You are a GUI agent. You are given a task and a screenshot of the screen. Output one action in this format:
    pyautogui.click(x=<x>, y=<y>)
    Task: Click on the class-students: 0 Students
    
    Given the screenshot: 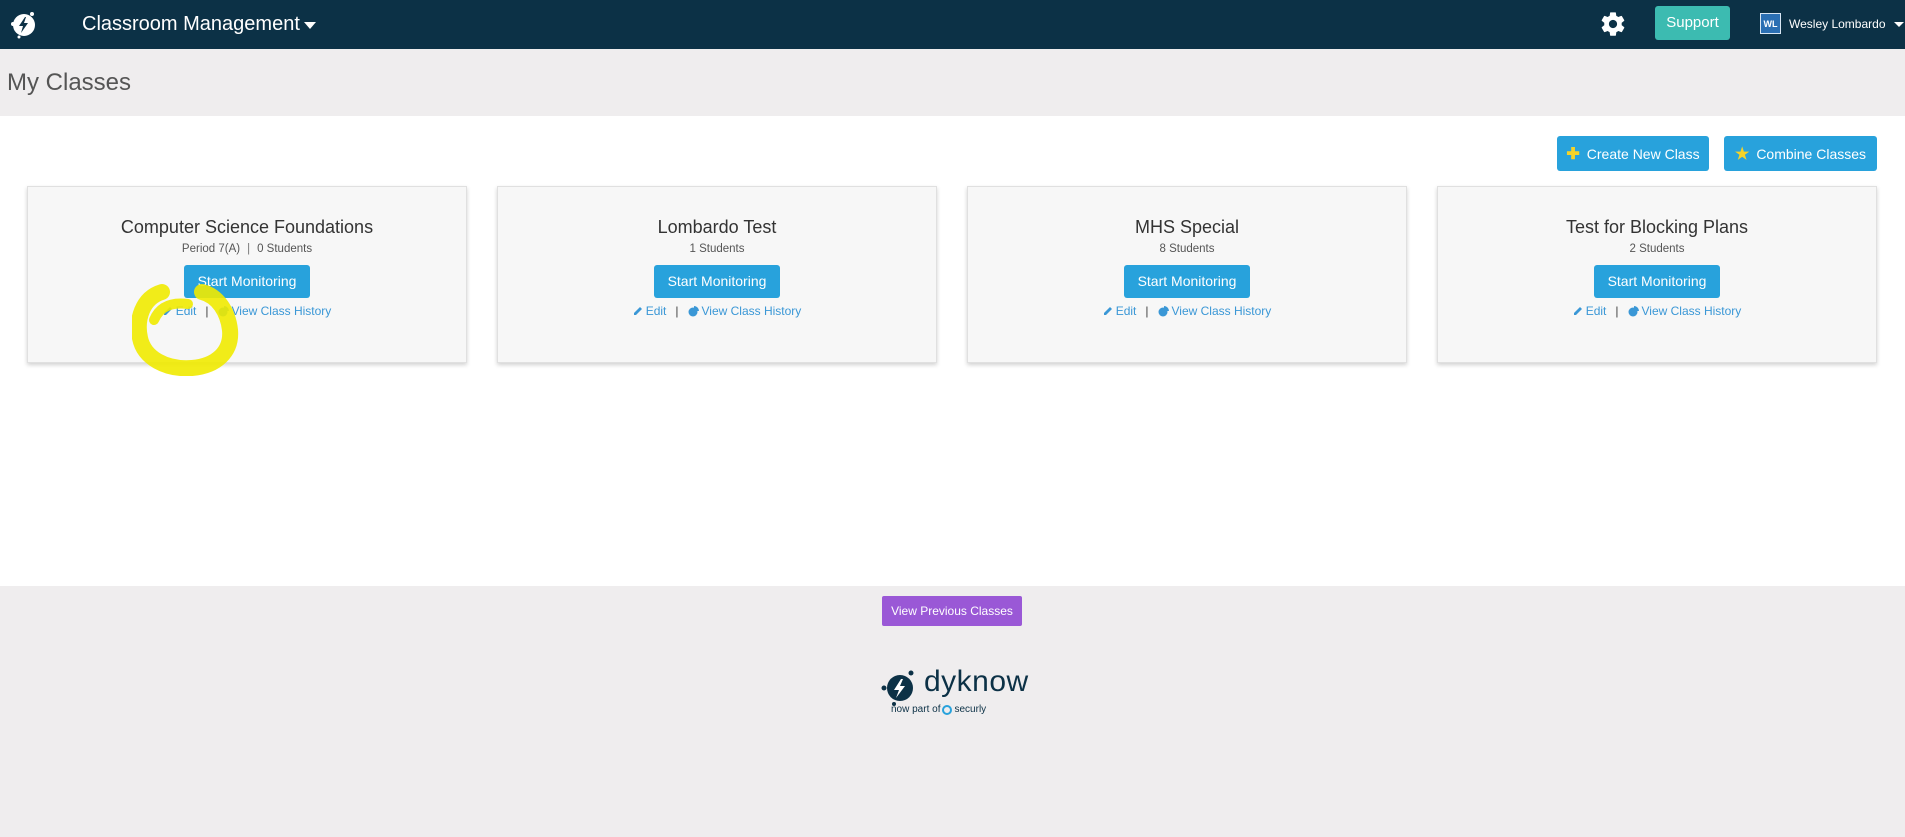 What is the action you would take?
    pyautogui.click(x=285, y=249)
    